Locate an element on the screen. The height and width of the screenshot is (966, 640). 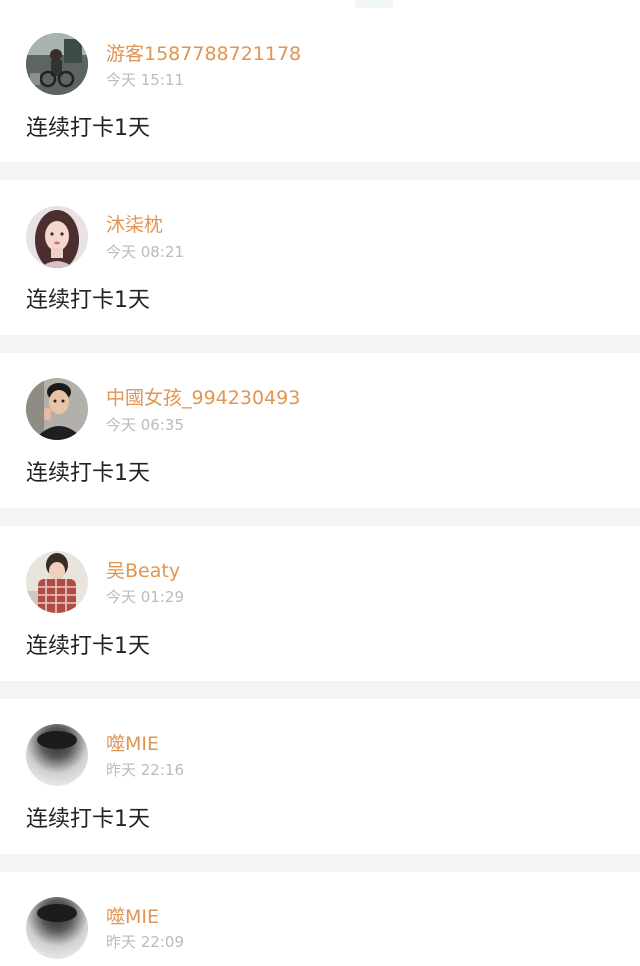
post-time: 今天 08:21 is located at coordinates (145, 252).